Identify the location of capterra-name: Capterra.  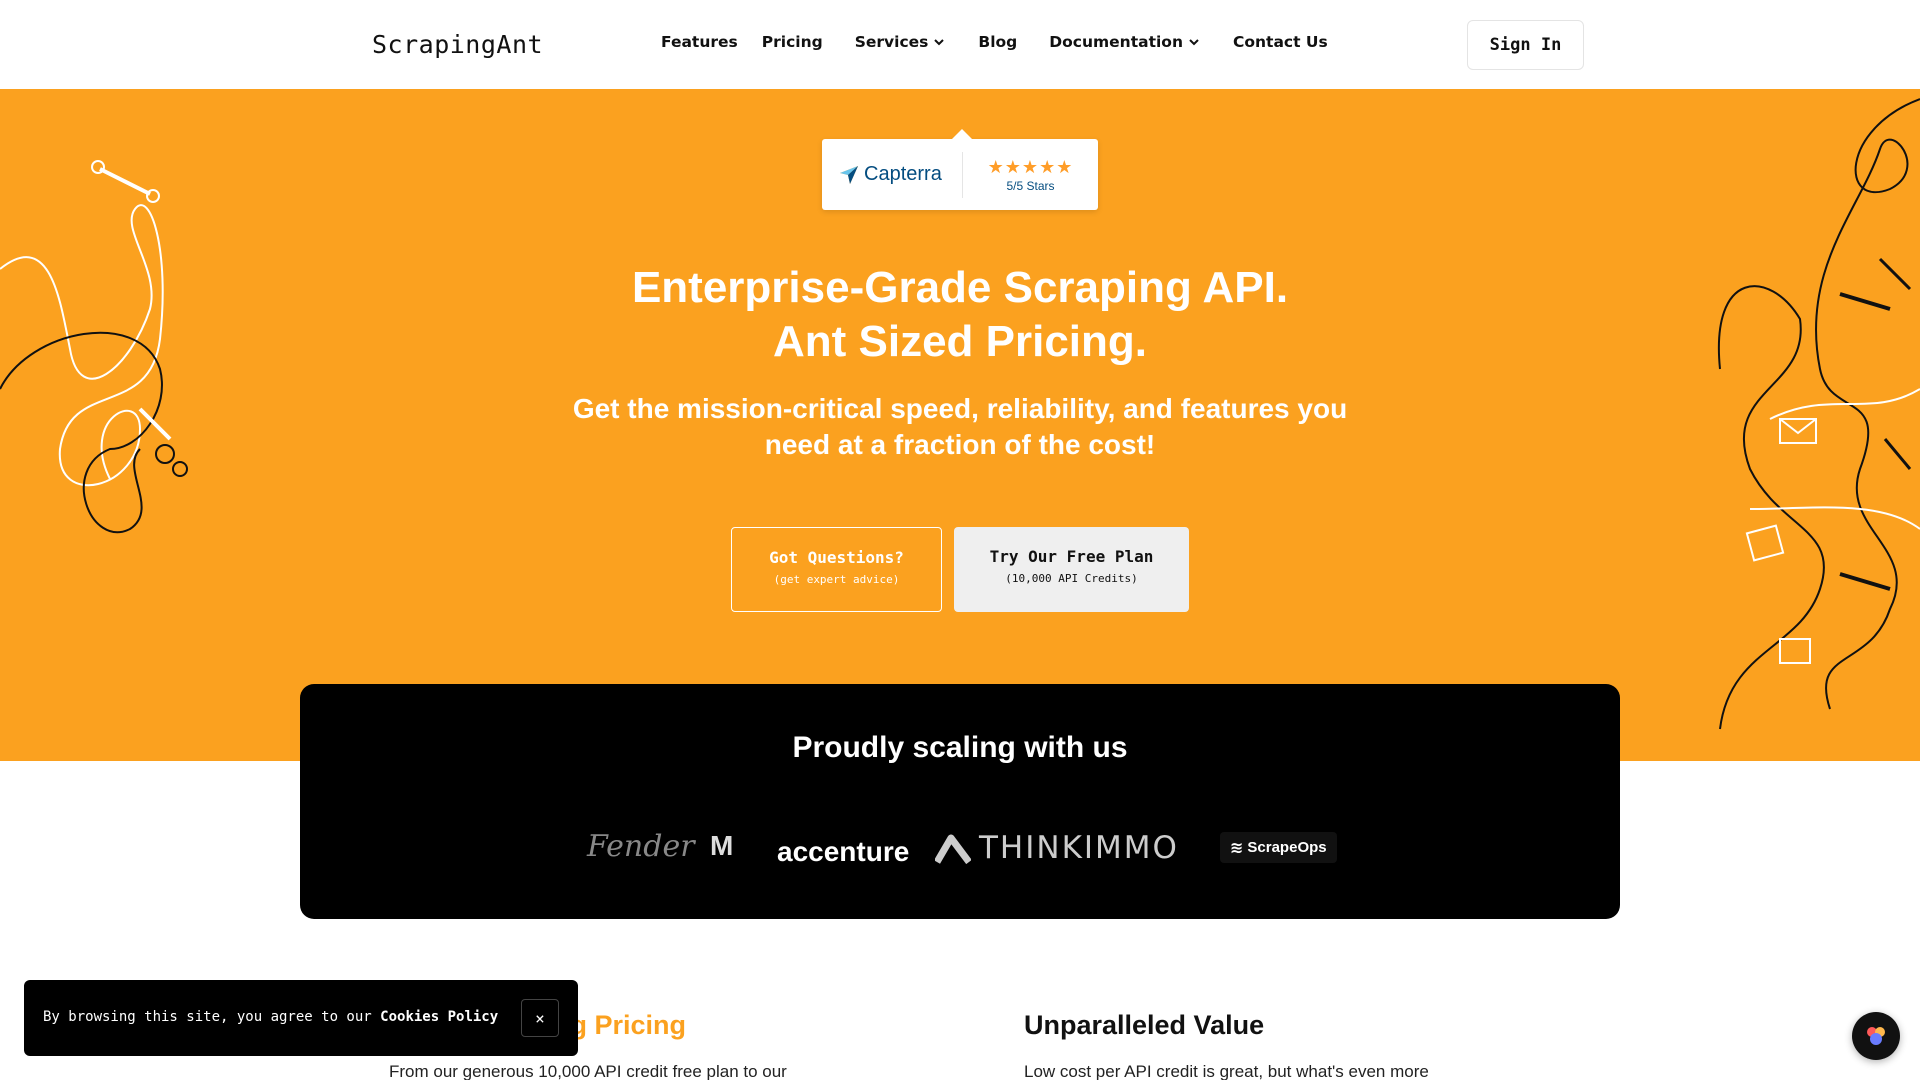
(903, 174).